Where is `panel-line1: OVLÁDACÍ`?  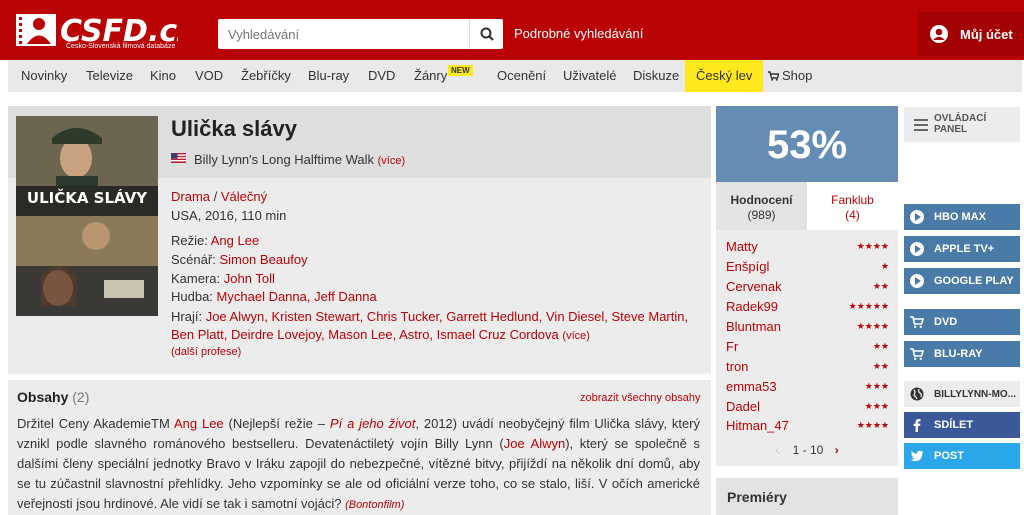 panel-line1: OVLÁDACÍ is located at coordinates (960, 118).